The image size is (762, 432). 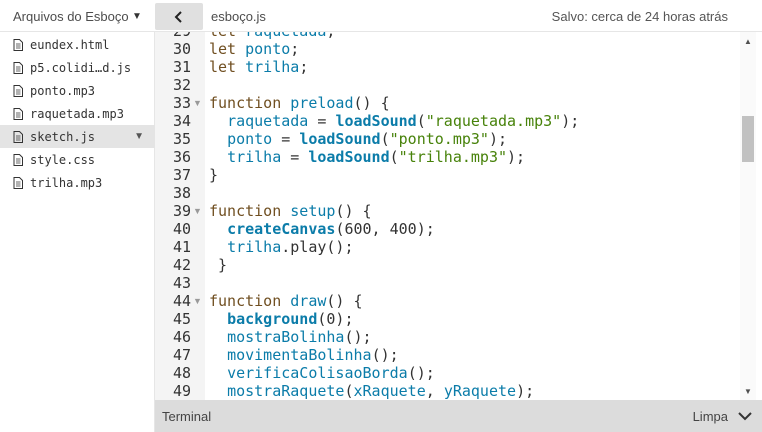 I want to click on code-line: trilha.play();, so click(x=281, y=247).